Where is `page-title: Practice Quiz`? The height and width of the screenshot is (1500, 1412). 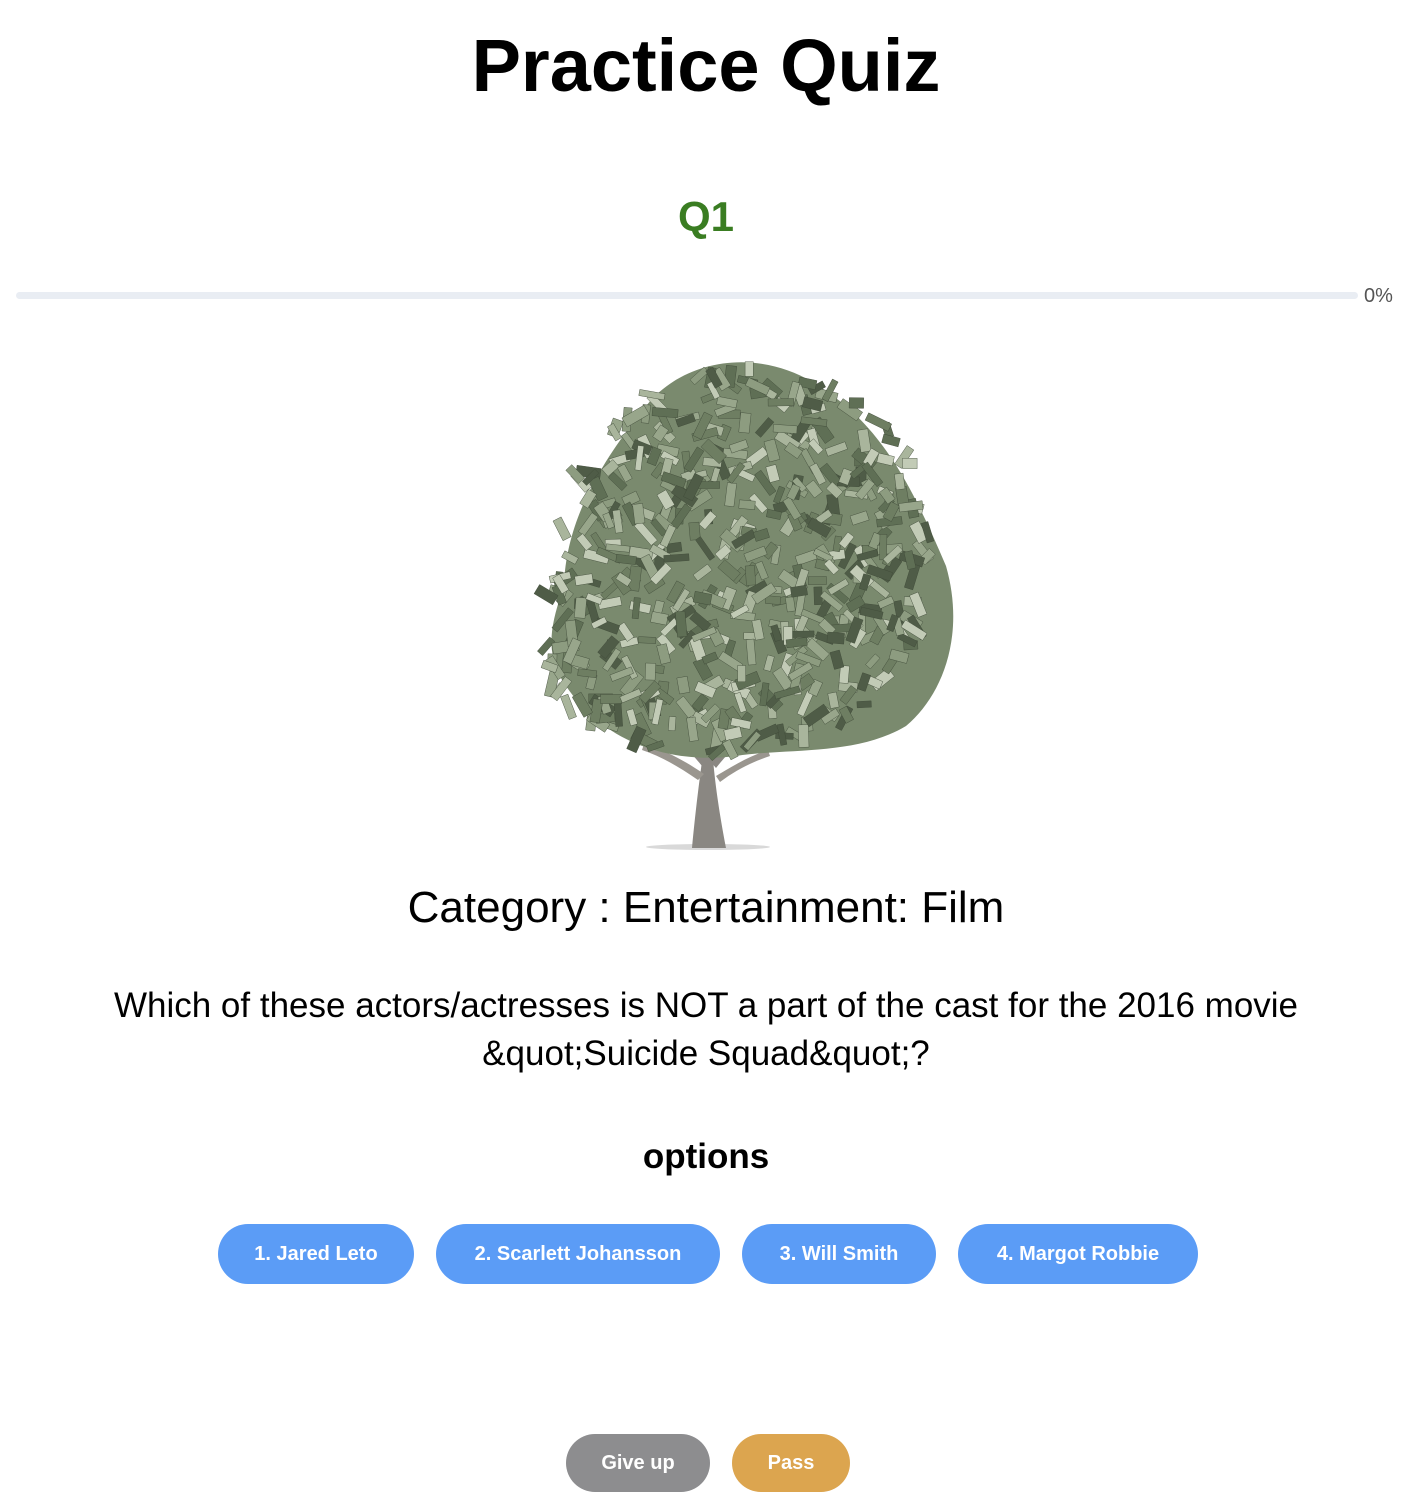 page-title: Practice Quiz is located at coordinates (706, 65).